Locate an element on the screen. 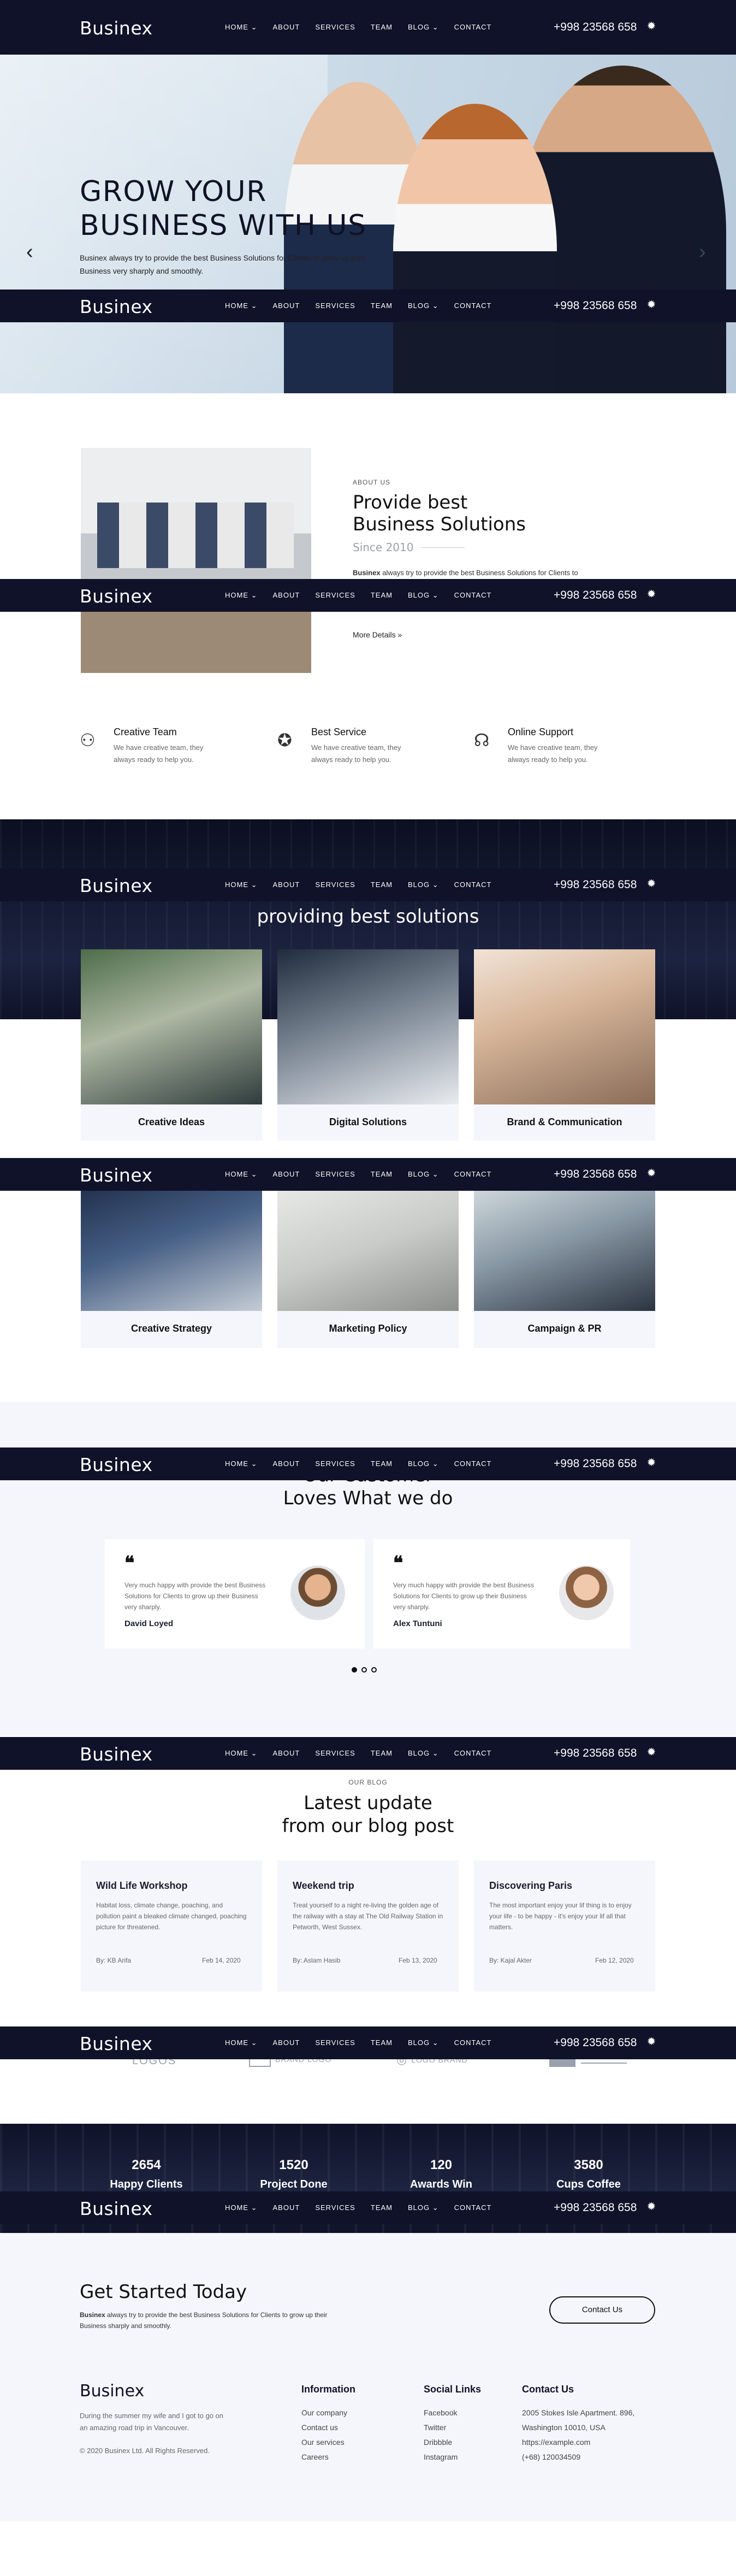 This screenshot has width=736, height=2576. social-link-instagram: Instagram is located at coordinates (441, 2457).